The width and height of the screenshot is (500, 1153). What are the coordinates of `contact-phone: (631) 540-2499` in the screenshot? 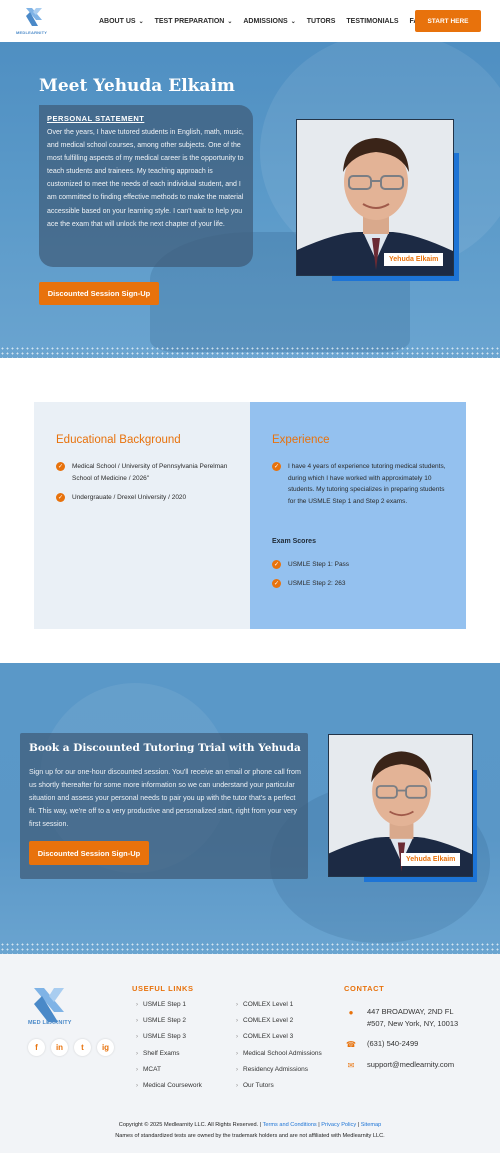 It's located at (392, 1044).